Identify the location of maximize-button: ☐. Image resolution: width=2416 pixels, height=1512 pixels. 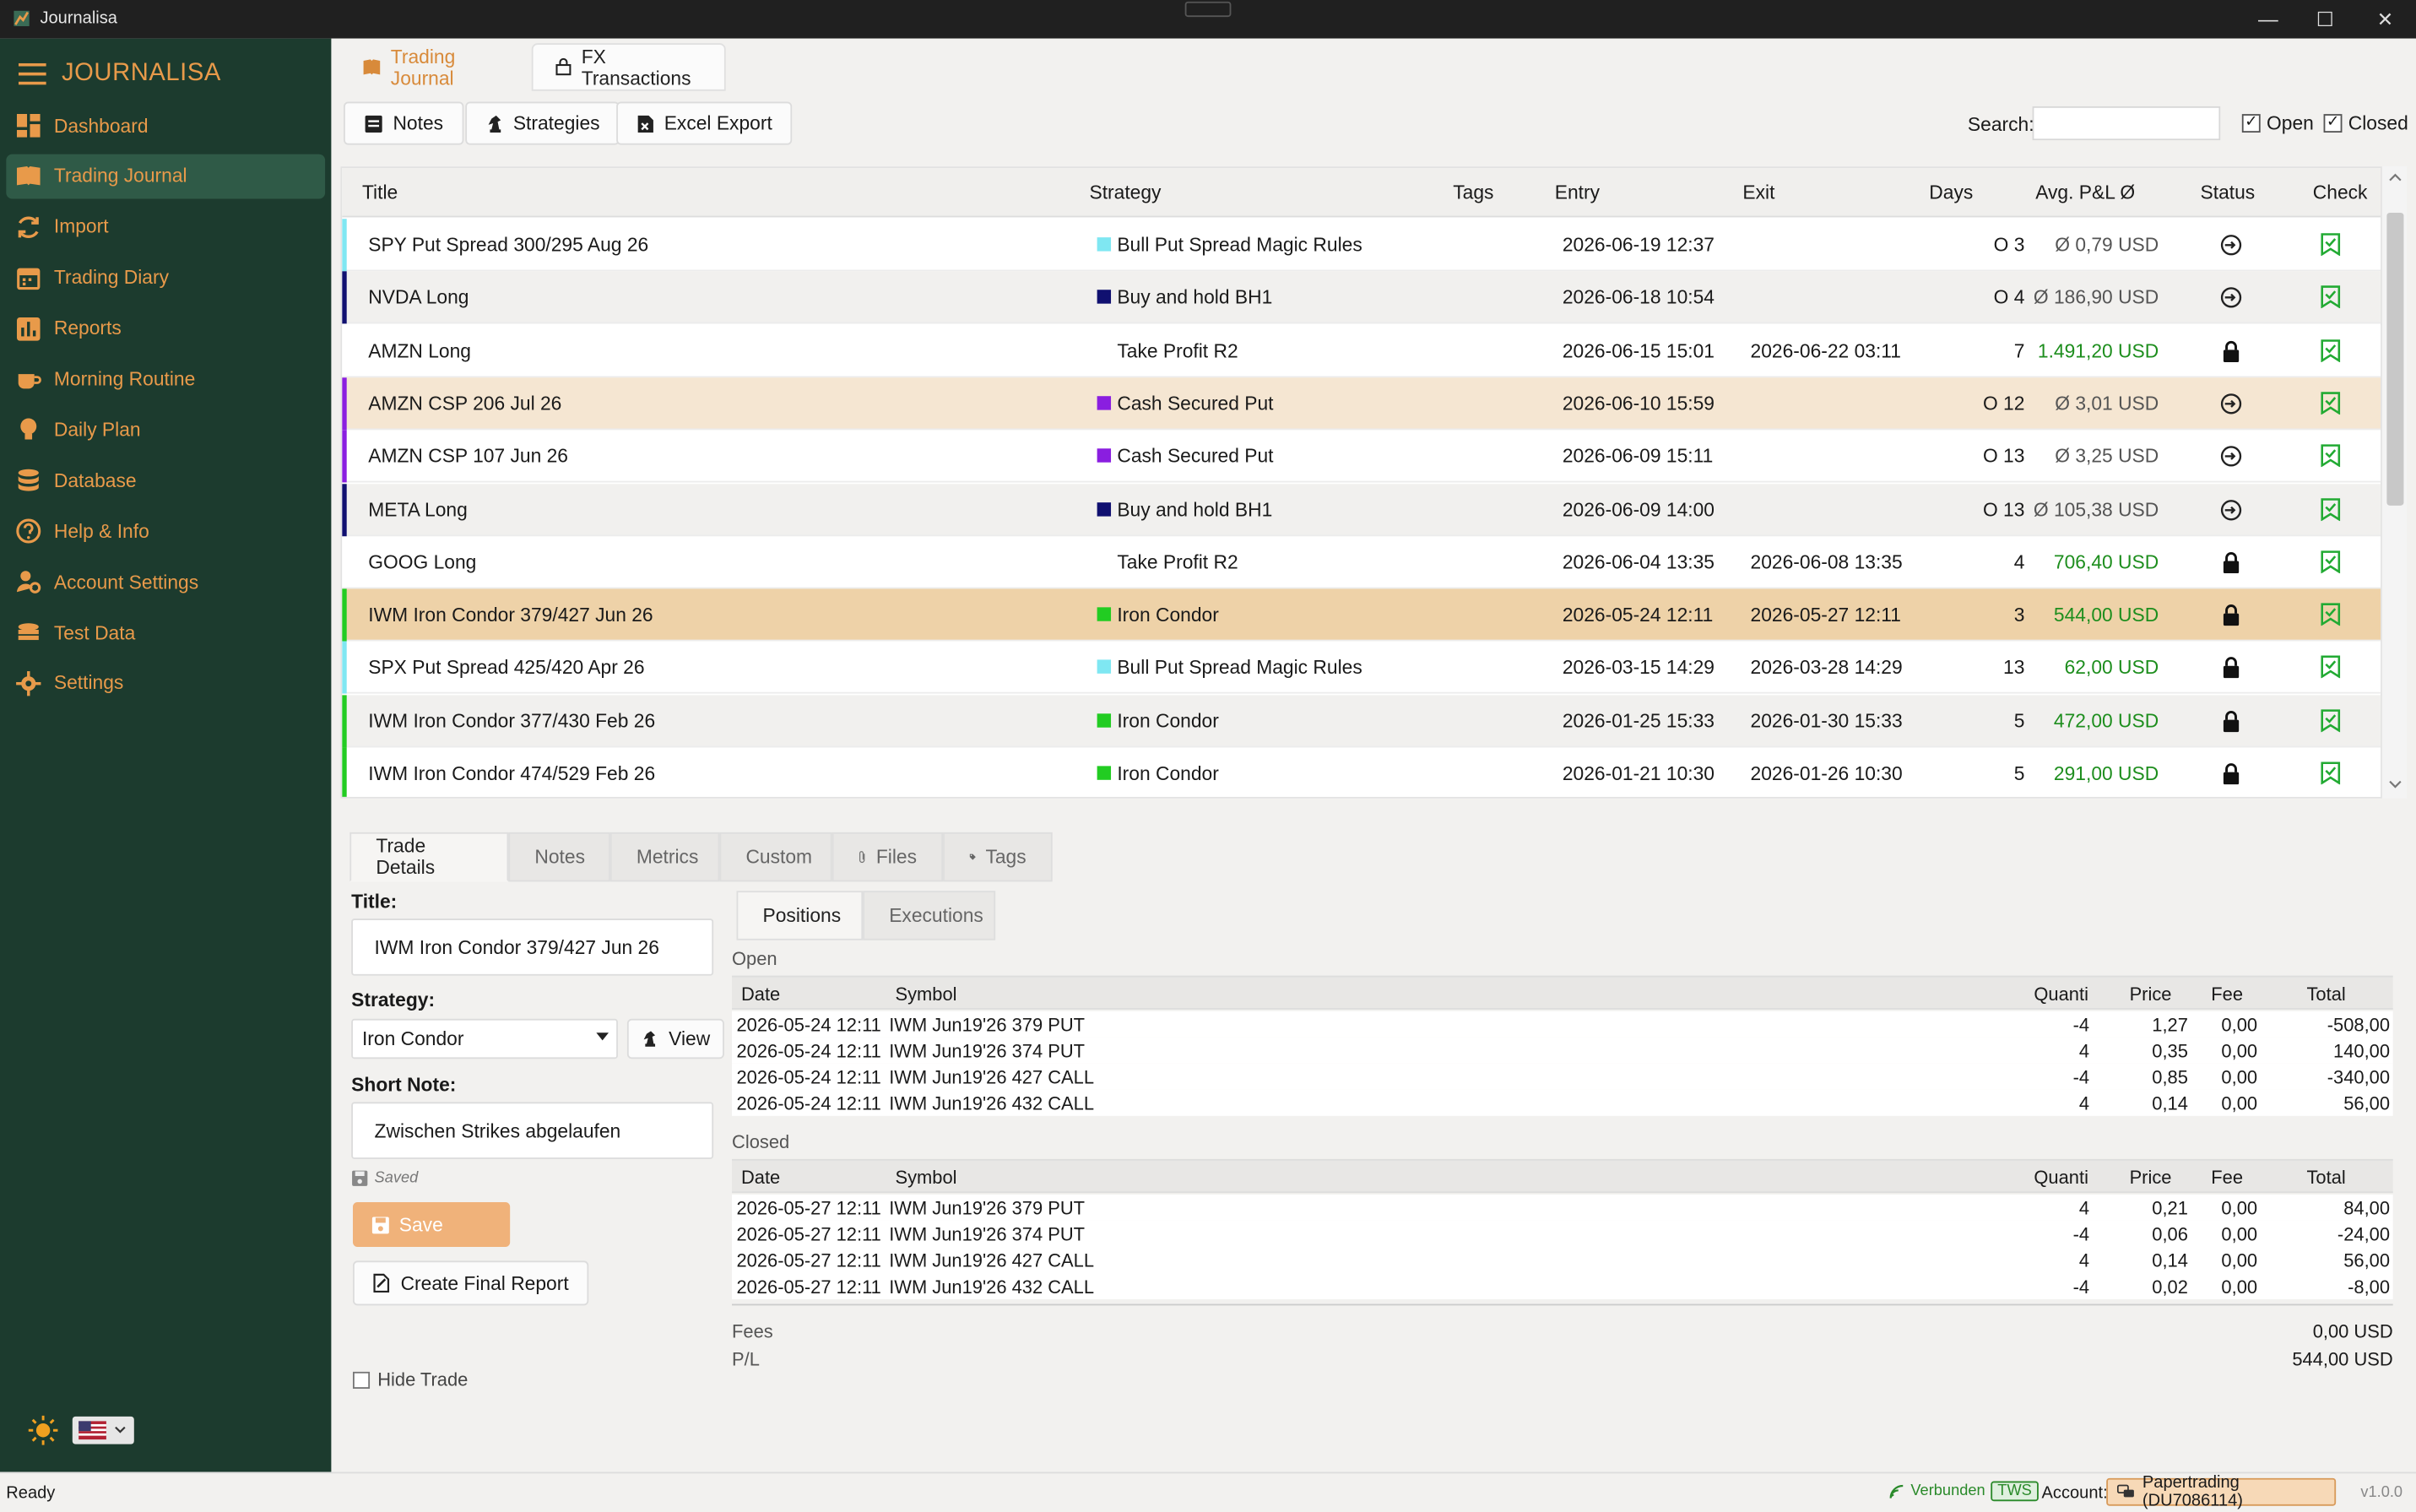
(2325, 19).